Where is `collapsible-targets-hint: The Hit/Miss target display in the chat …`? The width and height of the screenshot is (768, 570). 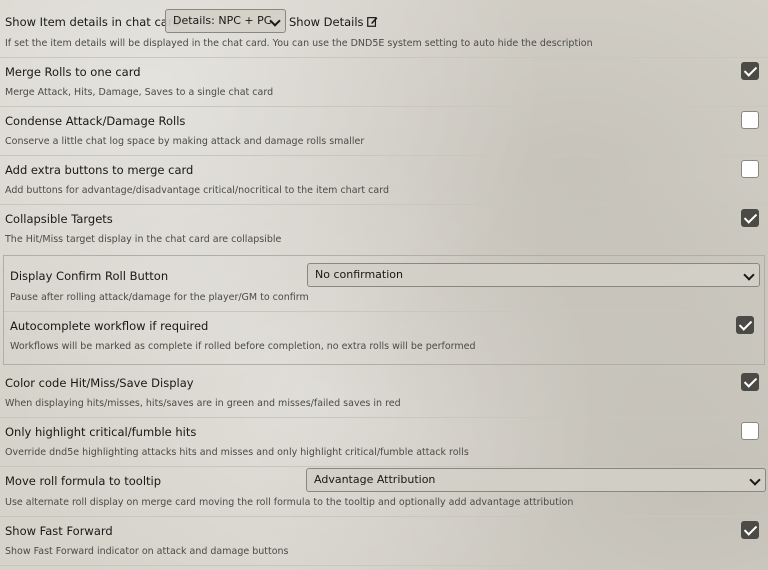
collapsible-targets-hint: The Hit/Miss target display in the chat … is located at coordinates (143, 239).